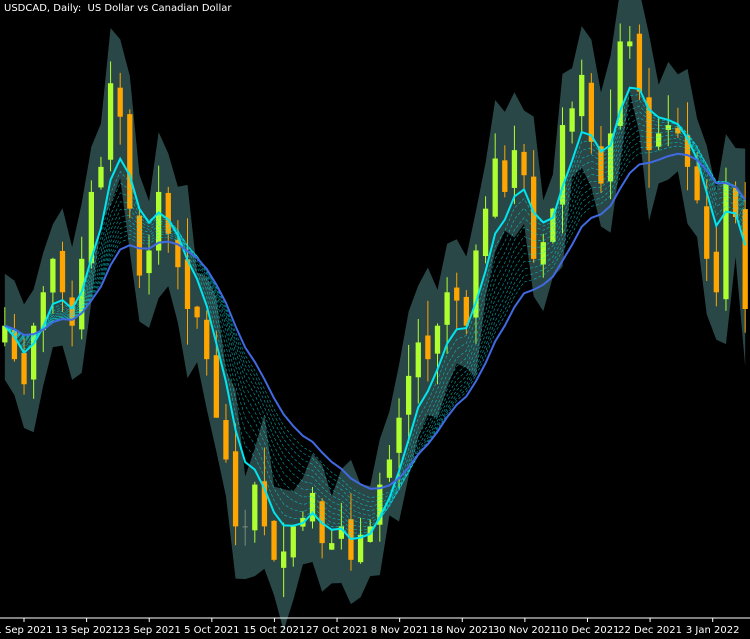 This screenshot has width=750, height=639. I want to click on x-tick-label: 13 Sep 2021, so click(86, 630).